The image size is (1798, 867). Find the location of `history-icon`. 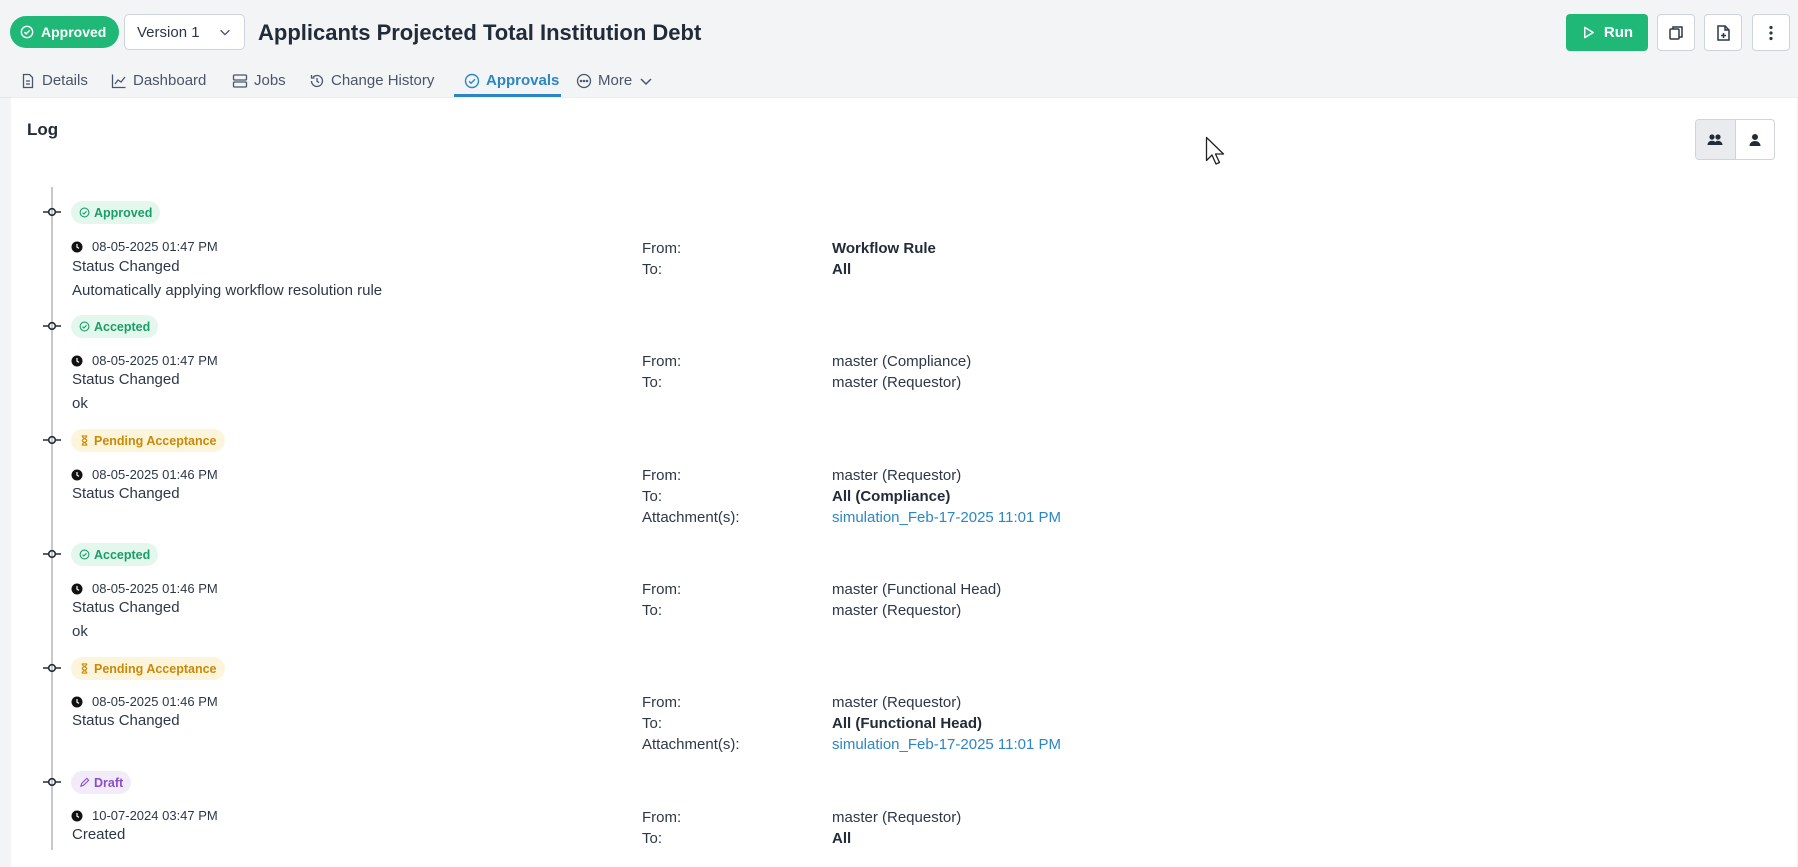

history-icon is located at coordinates (317, 80).